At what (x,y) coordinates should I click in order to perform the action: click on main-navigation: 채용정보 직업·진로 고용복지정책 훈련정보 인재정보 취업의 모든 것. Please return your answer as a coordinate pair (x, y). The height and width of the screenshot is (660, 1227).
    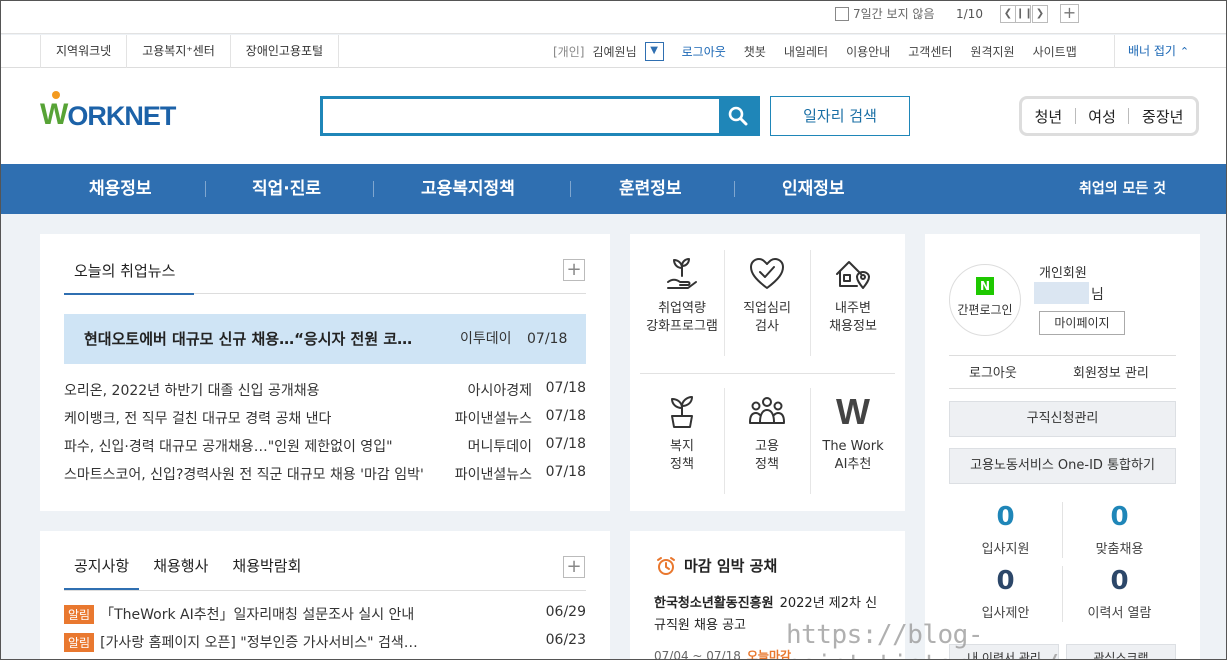
    Looking at the image, I should click on (613, 189).